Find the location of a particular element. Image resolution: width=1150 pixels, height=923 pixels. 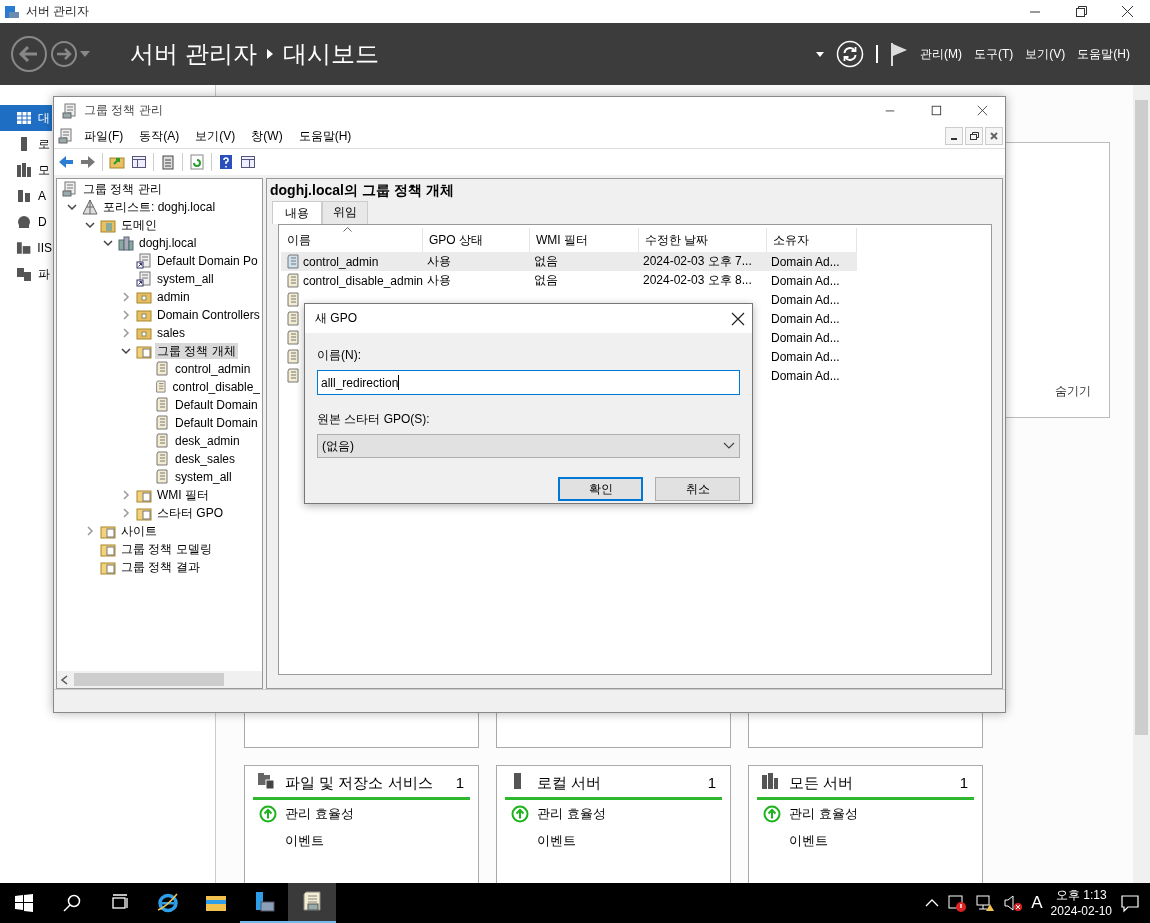

table-cell: control_admin is located at coordinates (341, 261).